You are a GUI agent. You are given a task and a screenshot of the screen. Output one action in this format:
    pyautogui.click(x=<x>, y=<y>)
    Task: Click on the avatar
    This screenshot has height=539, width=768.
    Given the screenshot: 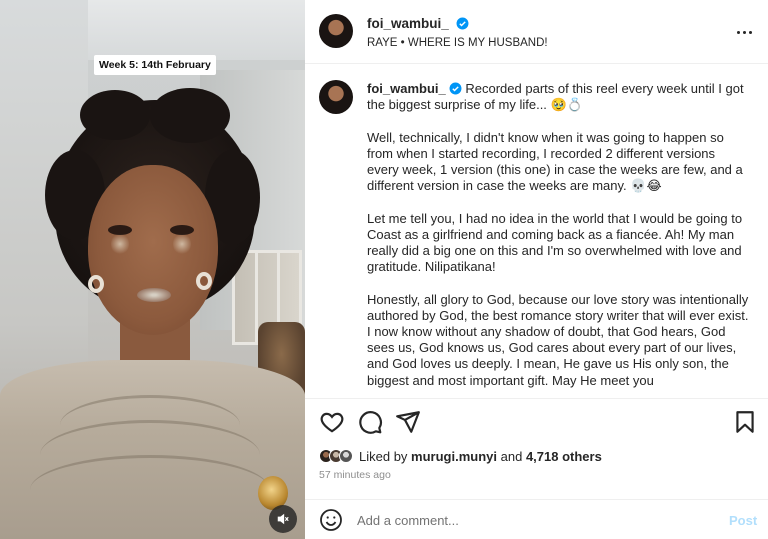 What is the action you would take?
    pyautogui.click(x=336, y=31)
    